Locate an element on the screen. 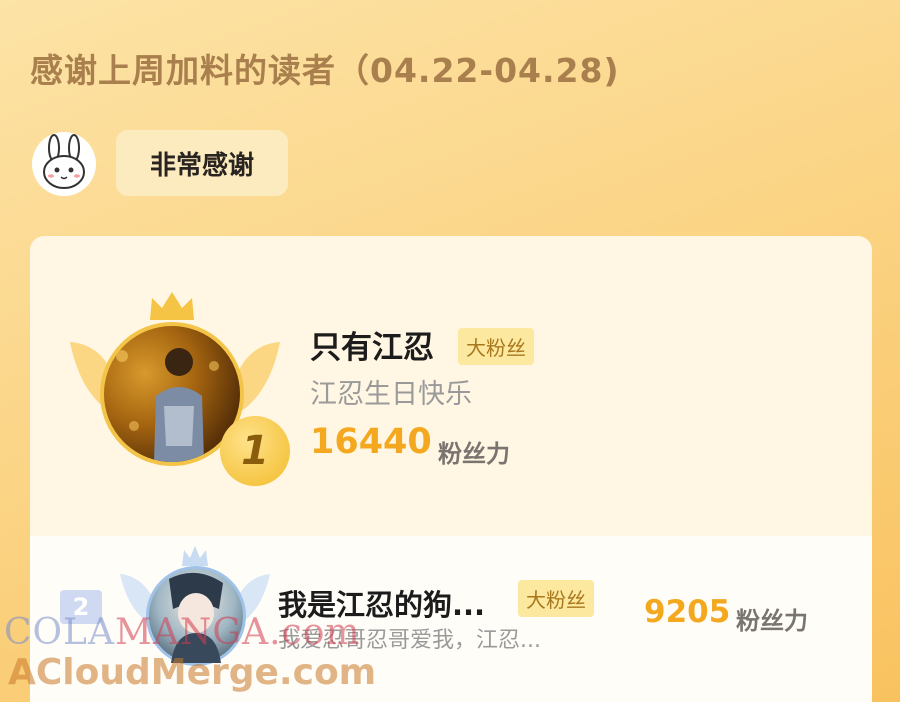 The height and width of the screenshot is (702, 900). rank1-badge: 1 is located at coordinates (255, 451).